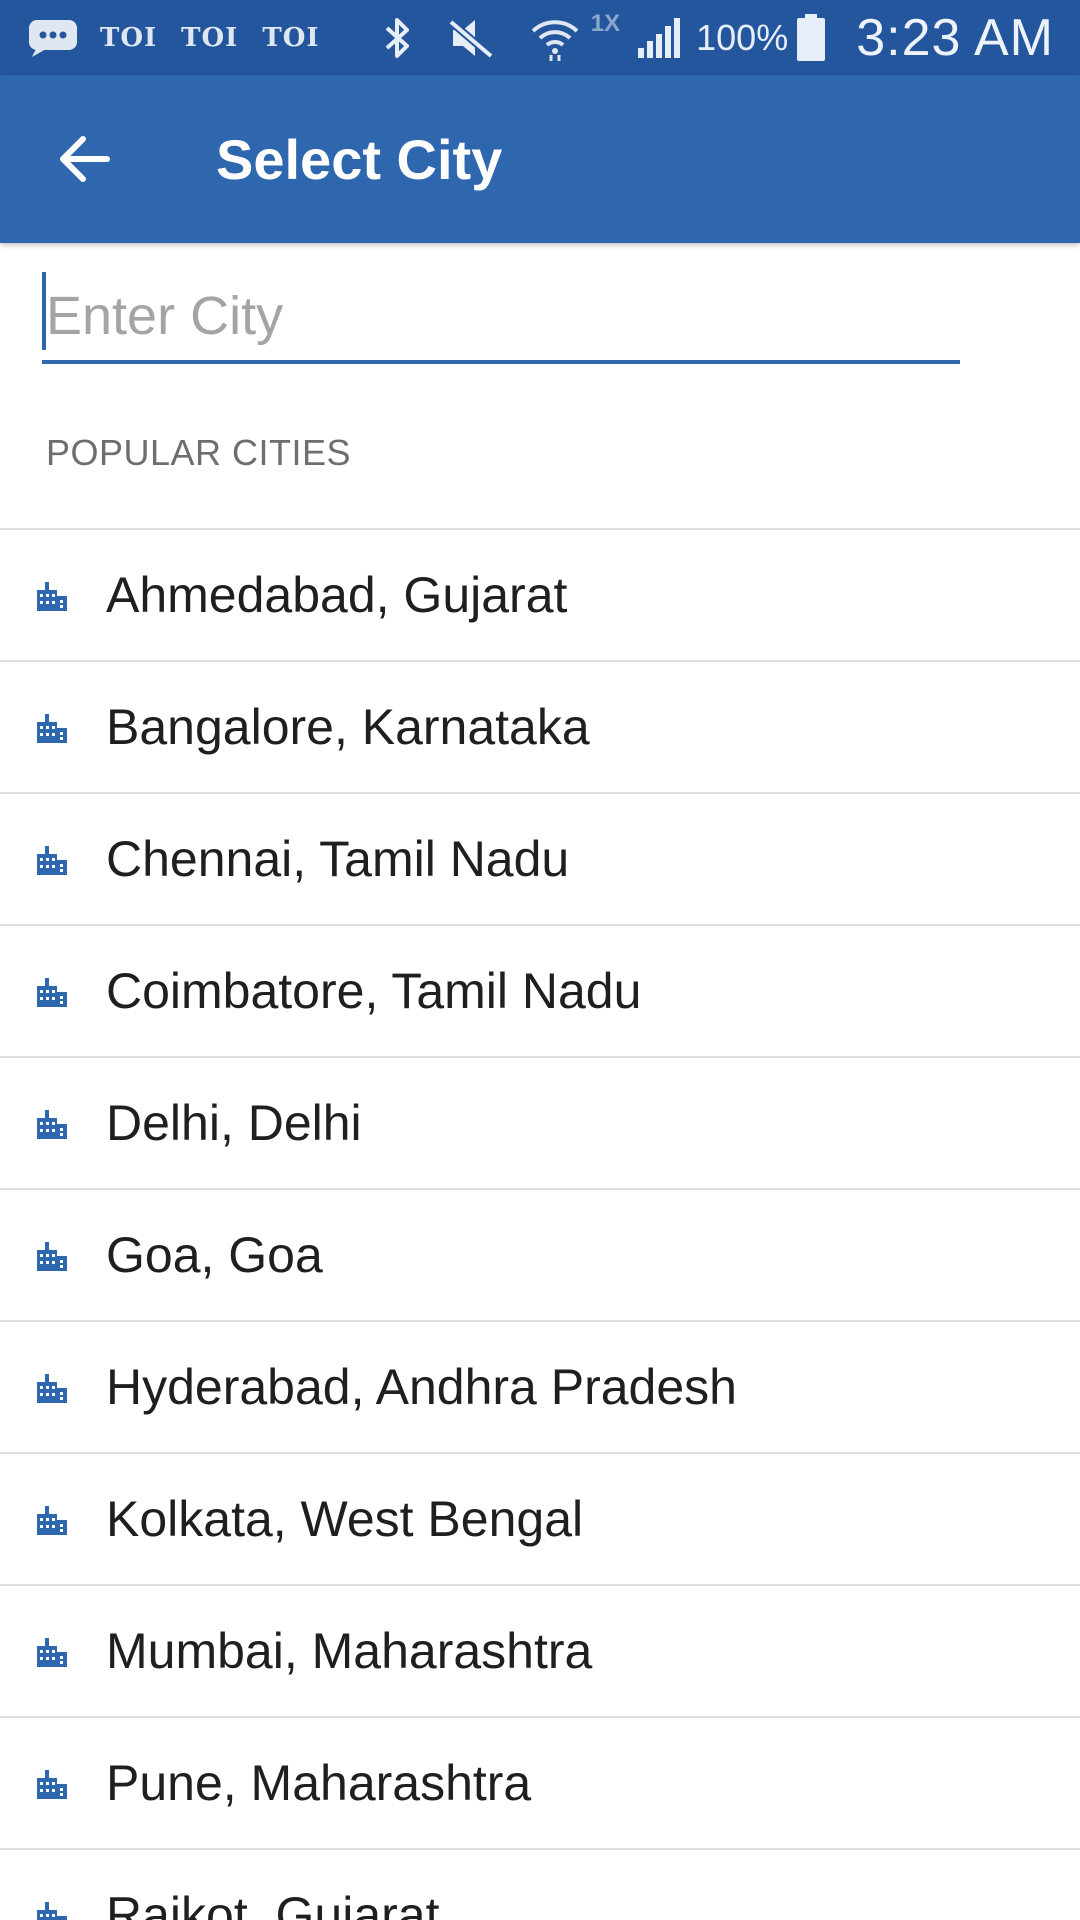  Describe the element at coordinates (234, 1123) in the screenshot. I see `city-name: Delhi, Delhi` at that location.